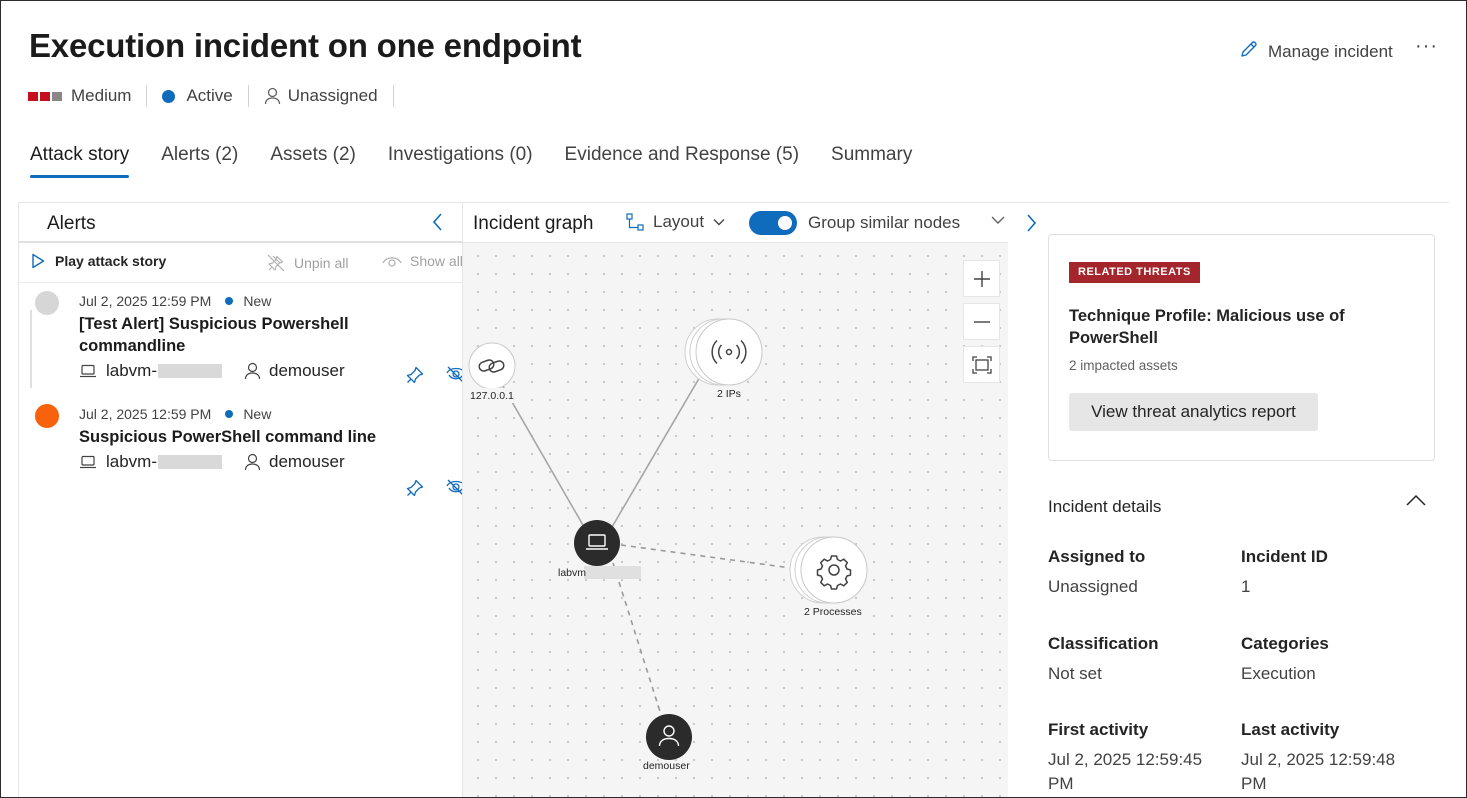 The height and width of the screenshot is (798, 1467). I want to click on group-similar-nodes-toggle: Group similar nodes, so click(854, 223).